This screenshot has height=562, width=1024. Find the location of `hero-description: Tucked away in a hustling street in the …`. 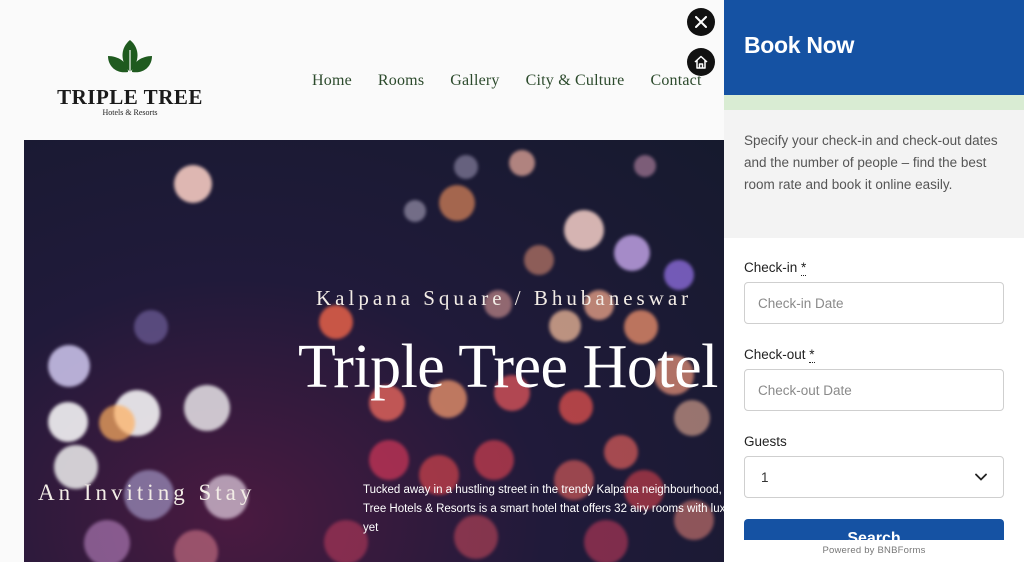

hero-description: Tucked away in a hustling street in the … is located at coordinates (543, 509).